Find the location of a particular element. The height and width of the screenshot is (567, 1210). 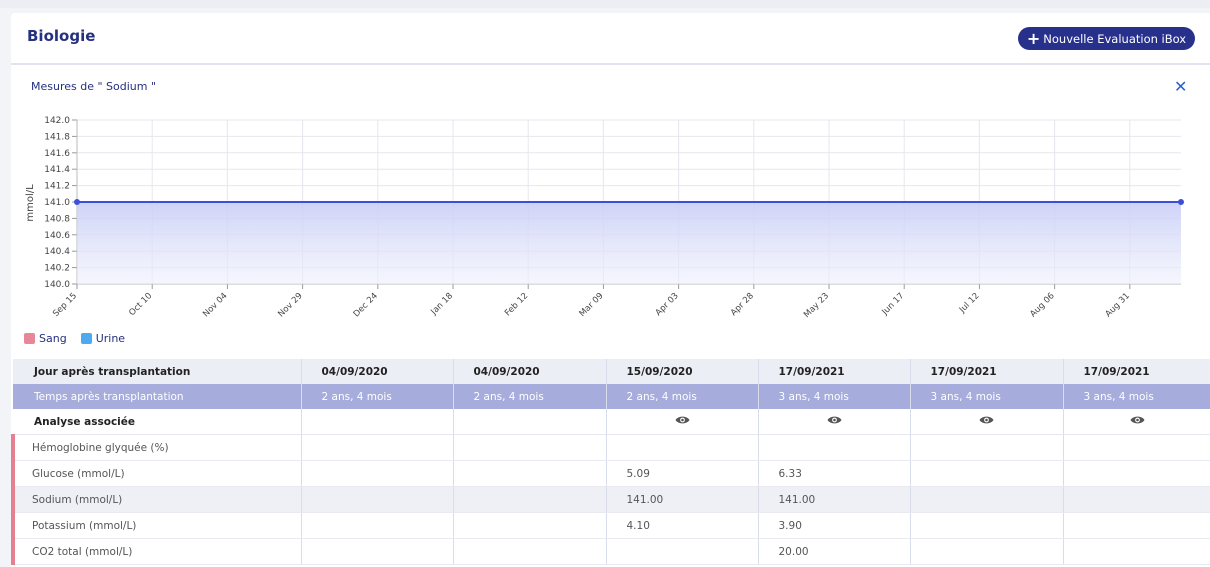

x-tick-label: Aug 06 is located at coordinates (1042, 305).